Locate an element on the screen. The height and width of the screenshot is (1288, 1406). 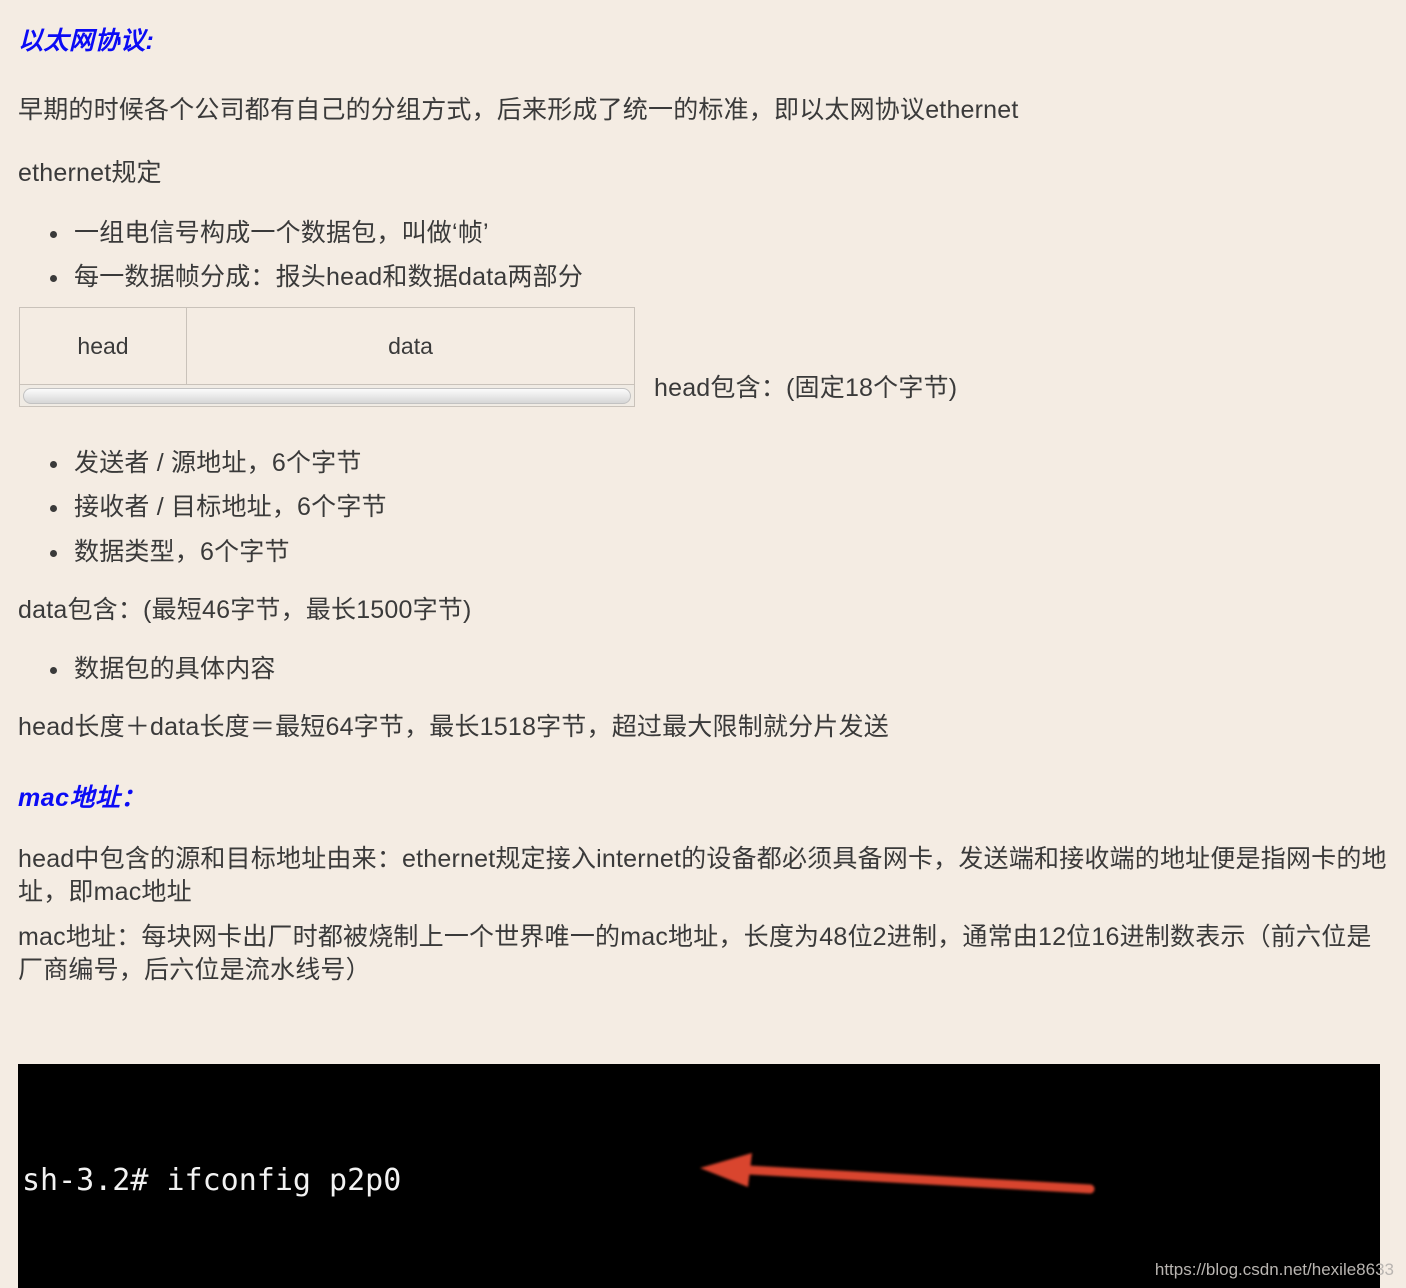
data-field-list: 数据包的具体内容 is located at coordinates (703, 669).